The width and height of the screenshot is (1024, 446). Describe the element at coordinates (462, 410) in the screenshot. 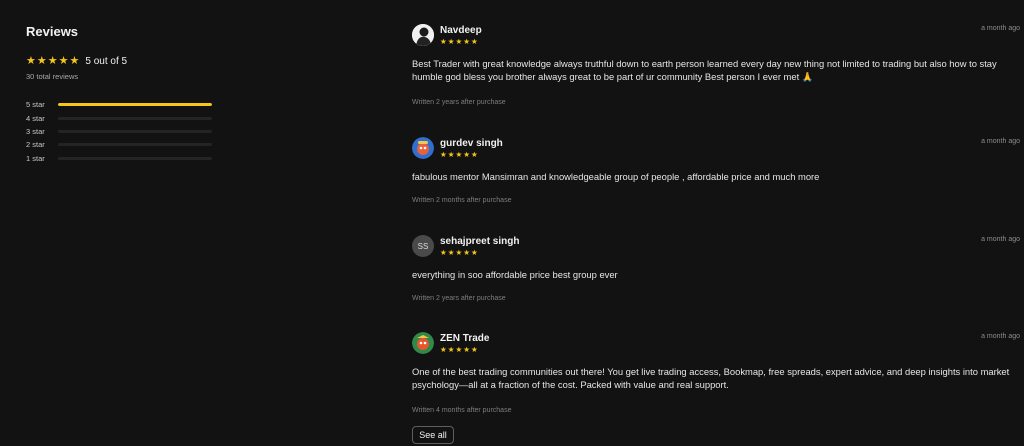

I see `review-meta: Written 4 months after purchase` at that location.